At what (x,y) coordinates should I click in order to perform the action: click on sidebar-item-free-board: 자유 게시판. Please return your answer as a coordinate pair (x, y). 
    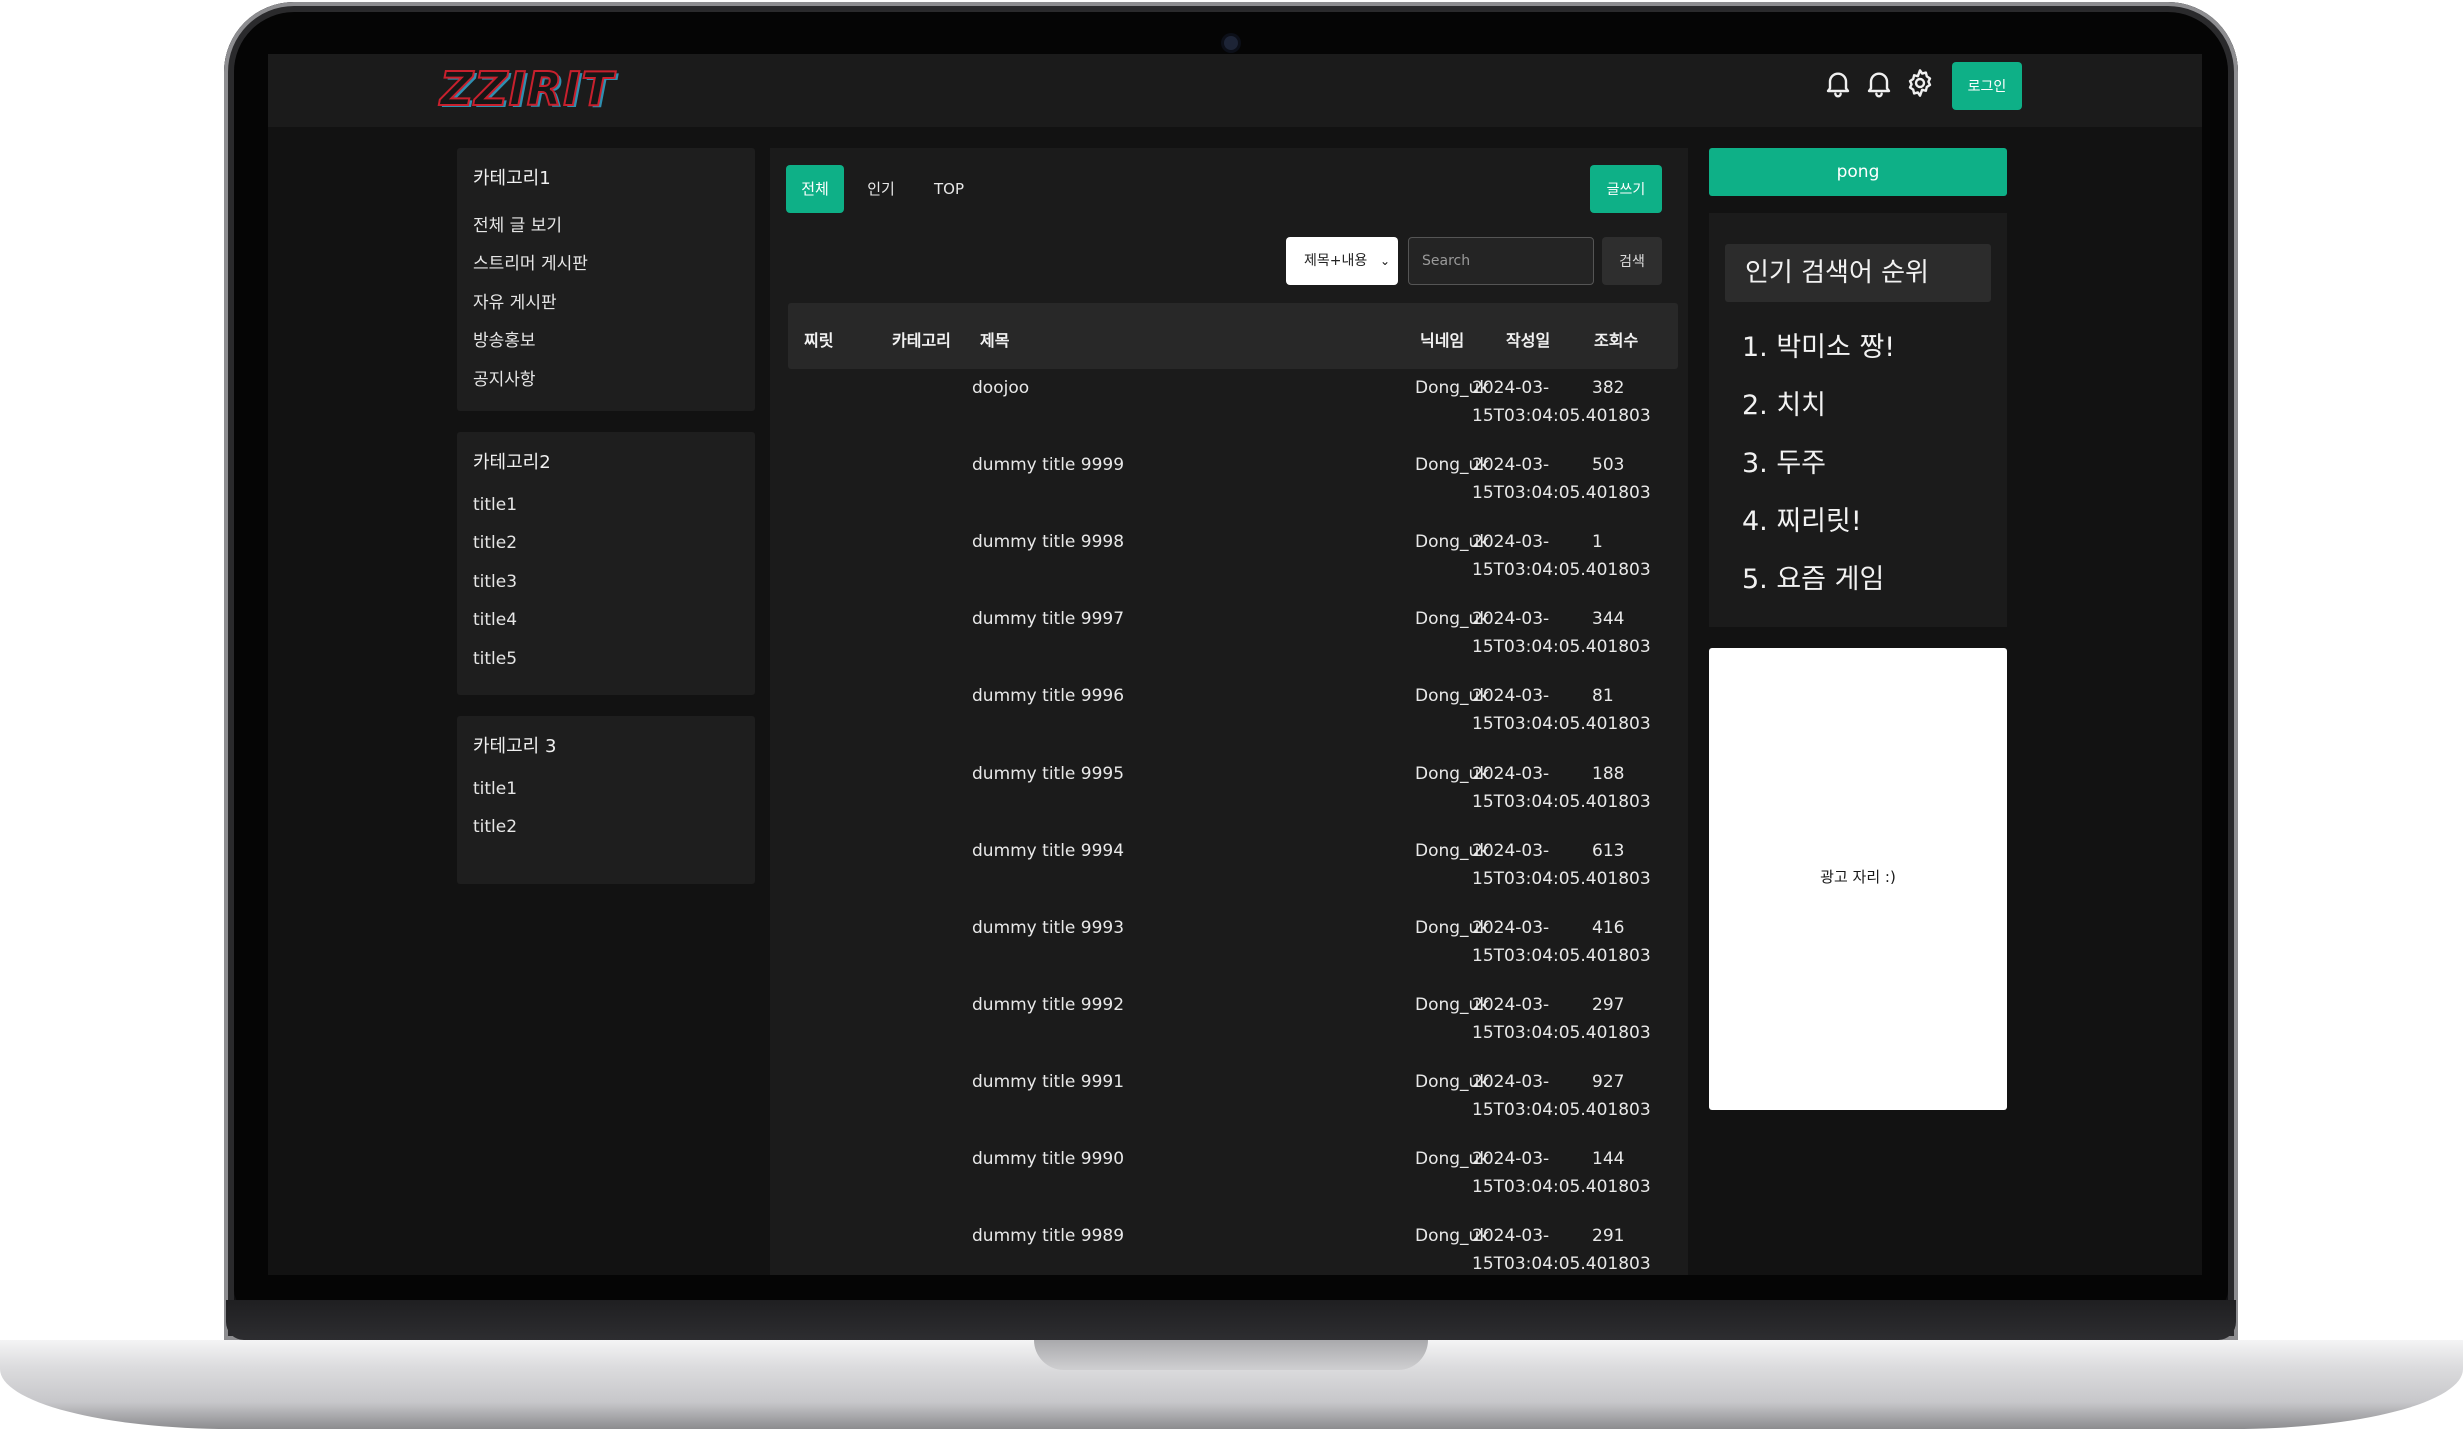
    Looking at the image, I should click on (515, 300).